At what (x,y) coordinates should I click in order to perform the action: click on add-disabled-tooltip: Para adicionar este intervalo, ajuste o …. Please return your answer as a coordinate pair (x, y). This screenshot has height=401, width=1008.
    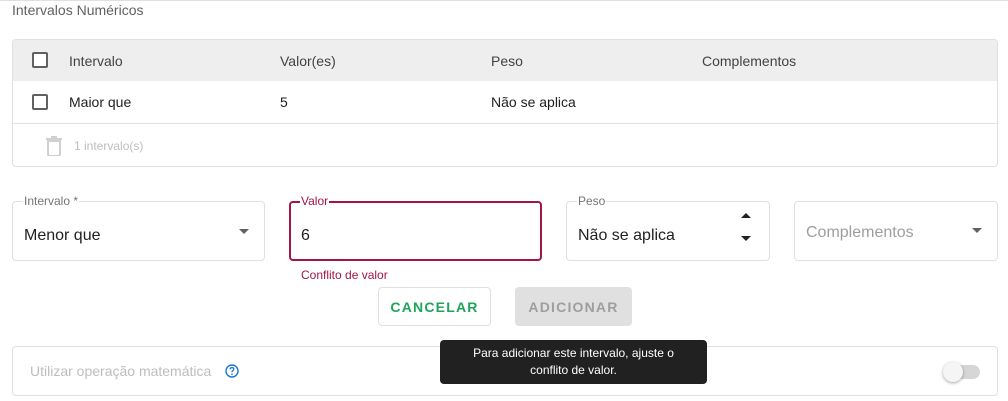
    Looking at the image, I should click on (573, 362).